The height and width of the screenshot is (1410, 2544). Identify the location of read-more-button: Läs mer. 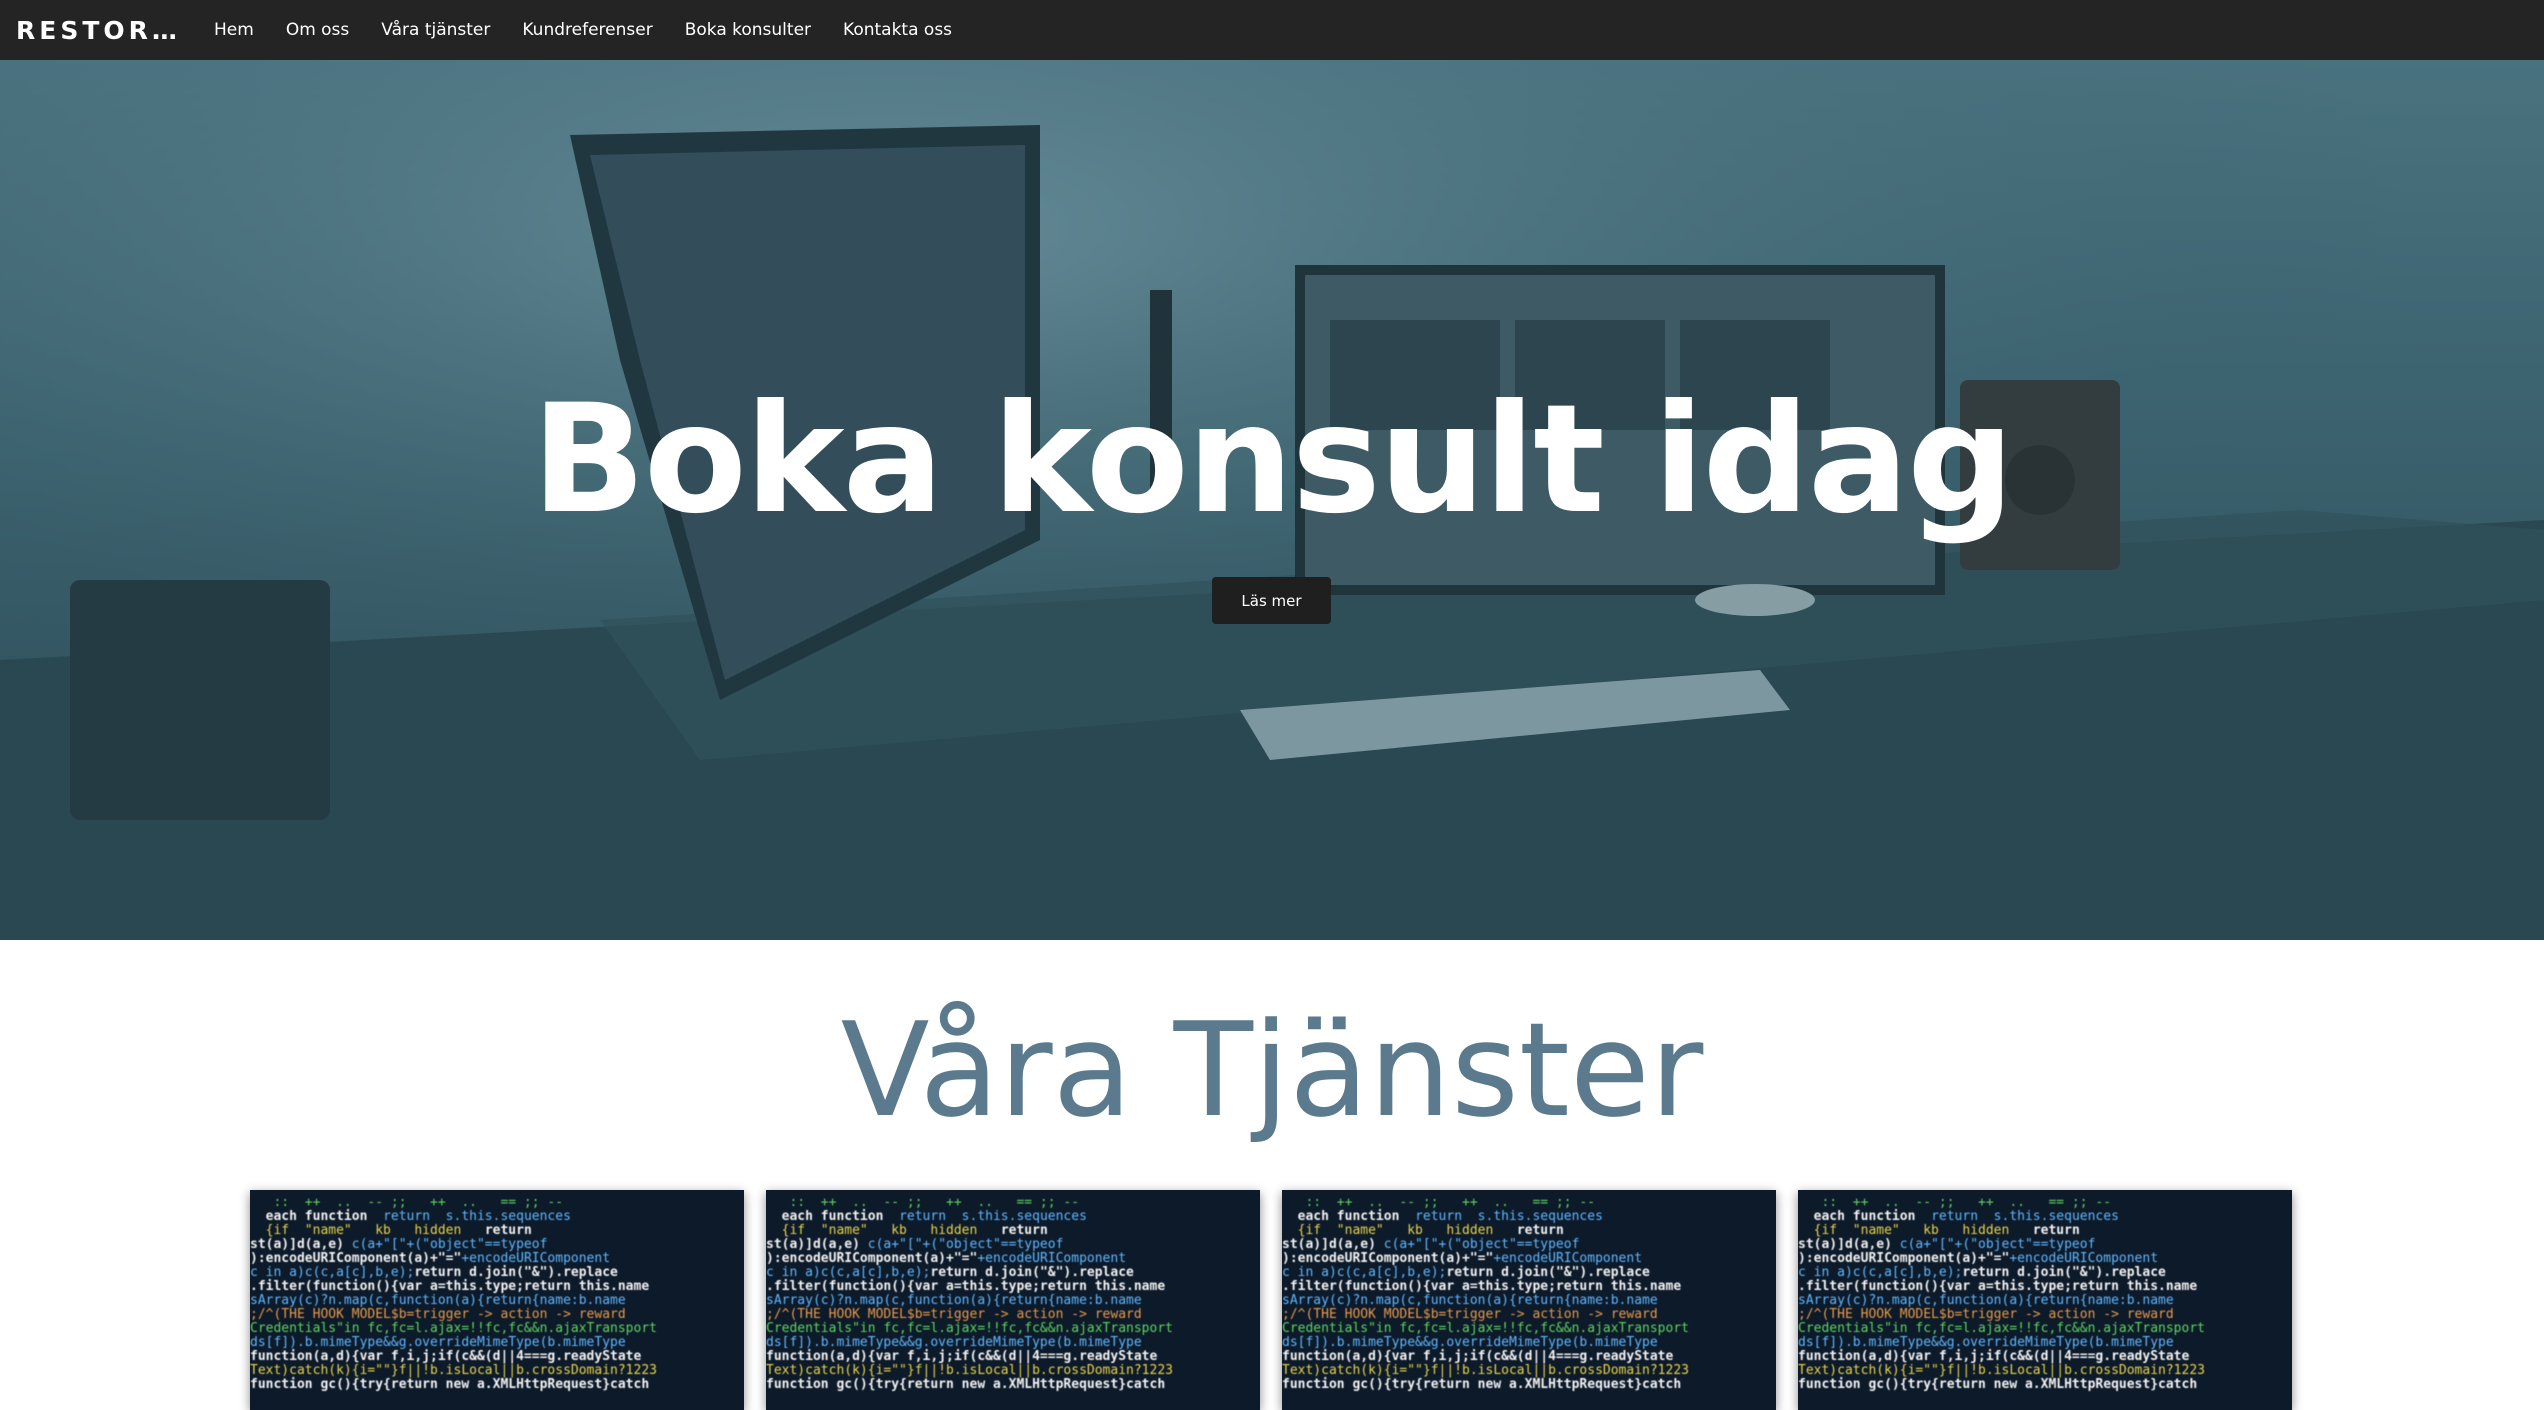
(1271, 600).